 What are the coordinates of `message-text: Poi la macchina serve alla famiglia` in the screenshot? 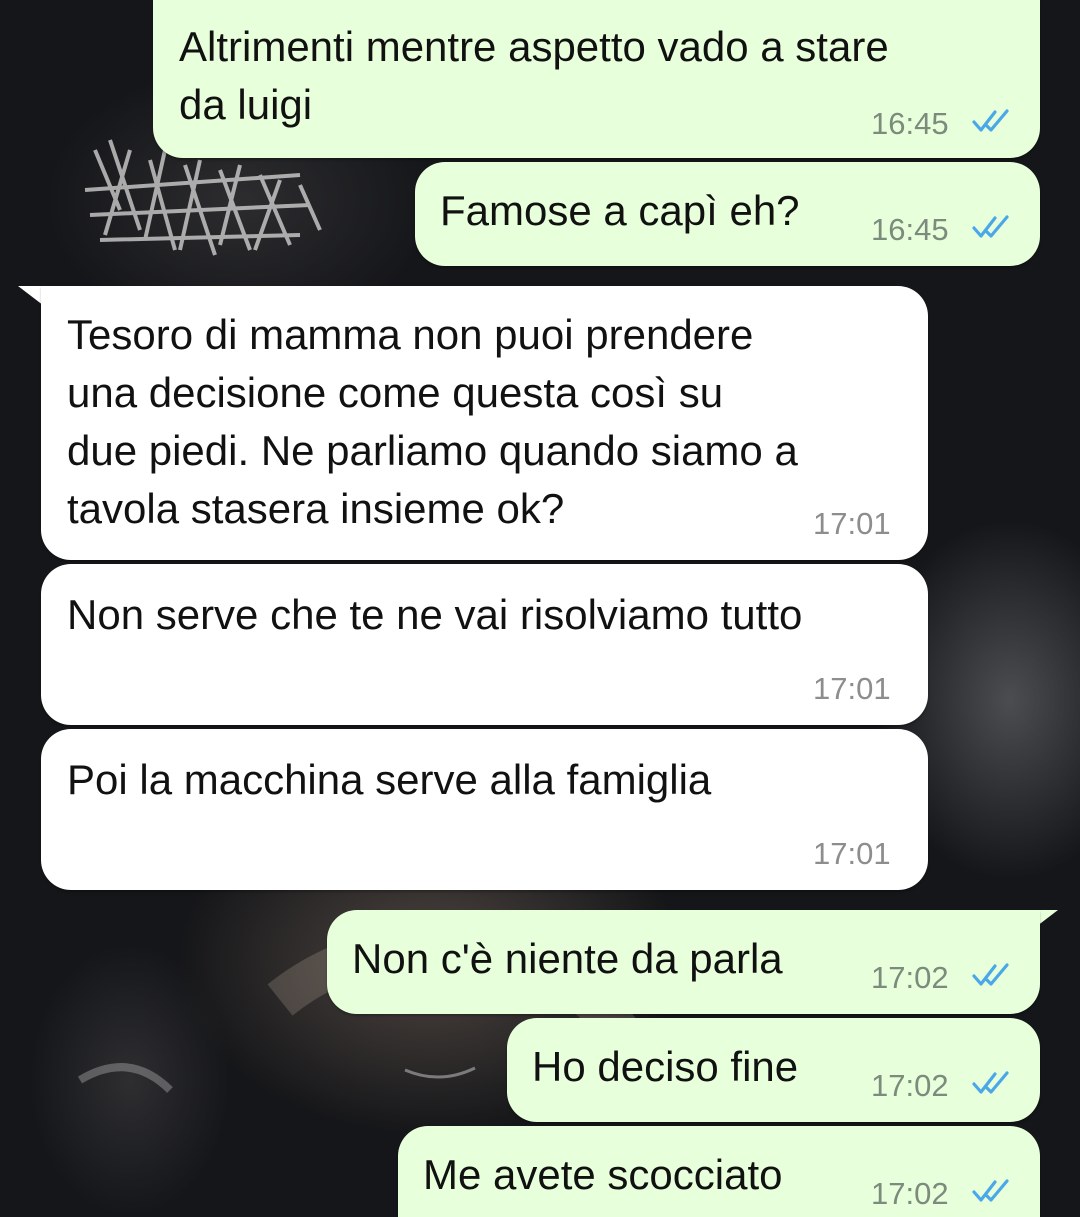 It's located at (389, 779).